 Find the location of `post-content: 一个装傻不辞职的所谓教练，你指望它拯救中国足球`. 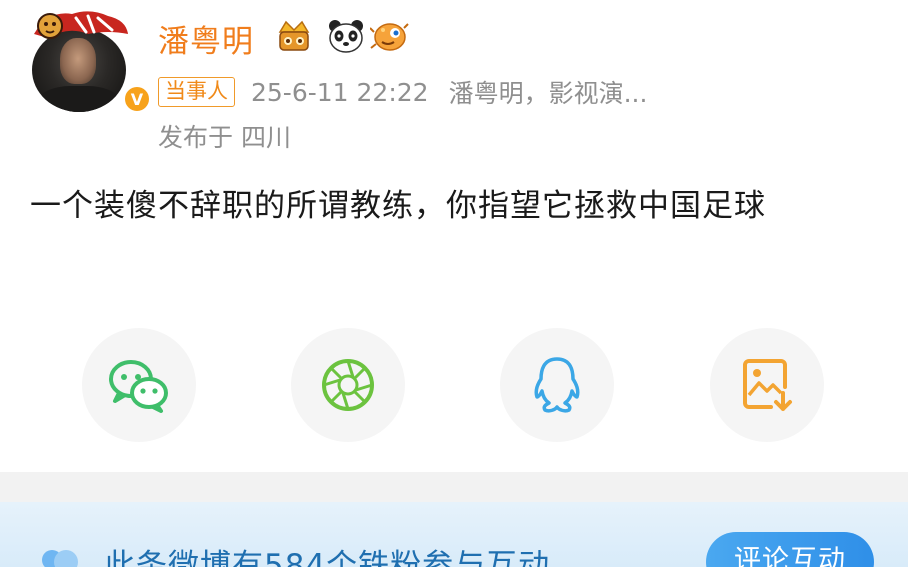

post-content: 一个装傻不辞职的所谓教练，你指望它拯救中国足球 is located at coordinates (398, 206).